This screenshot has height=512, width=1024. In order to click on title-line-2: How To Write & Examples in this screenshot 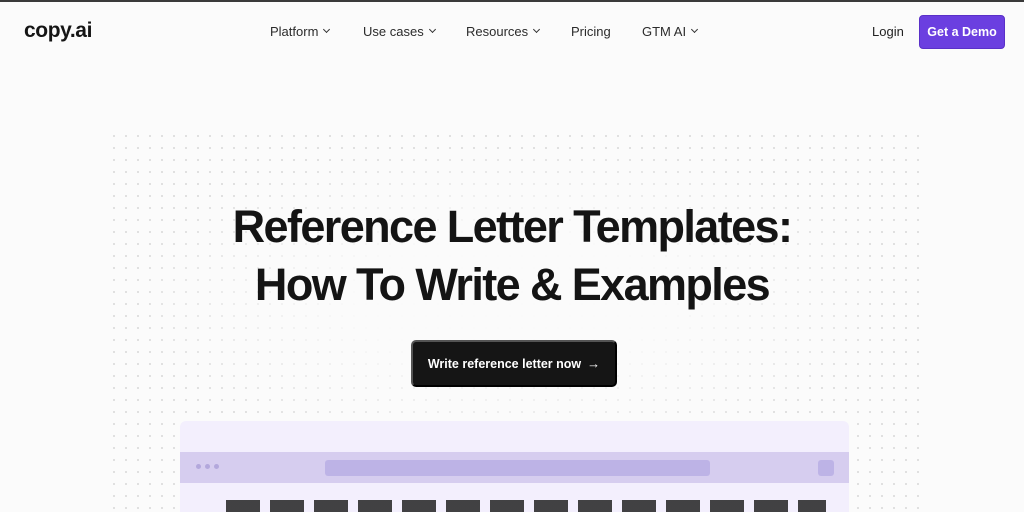, I will do `click(512, 284)`.